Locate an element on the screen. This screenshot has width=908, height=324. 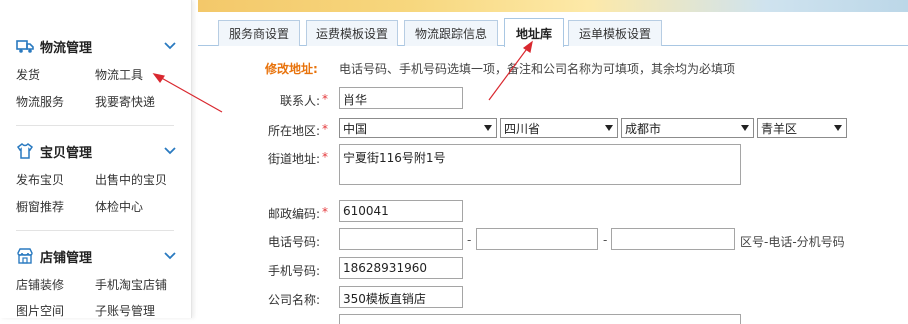
city-value: 成都市 is located at coordinates (643, 129).